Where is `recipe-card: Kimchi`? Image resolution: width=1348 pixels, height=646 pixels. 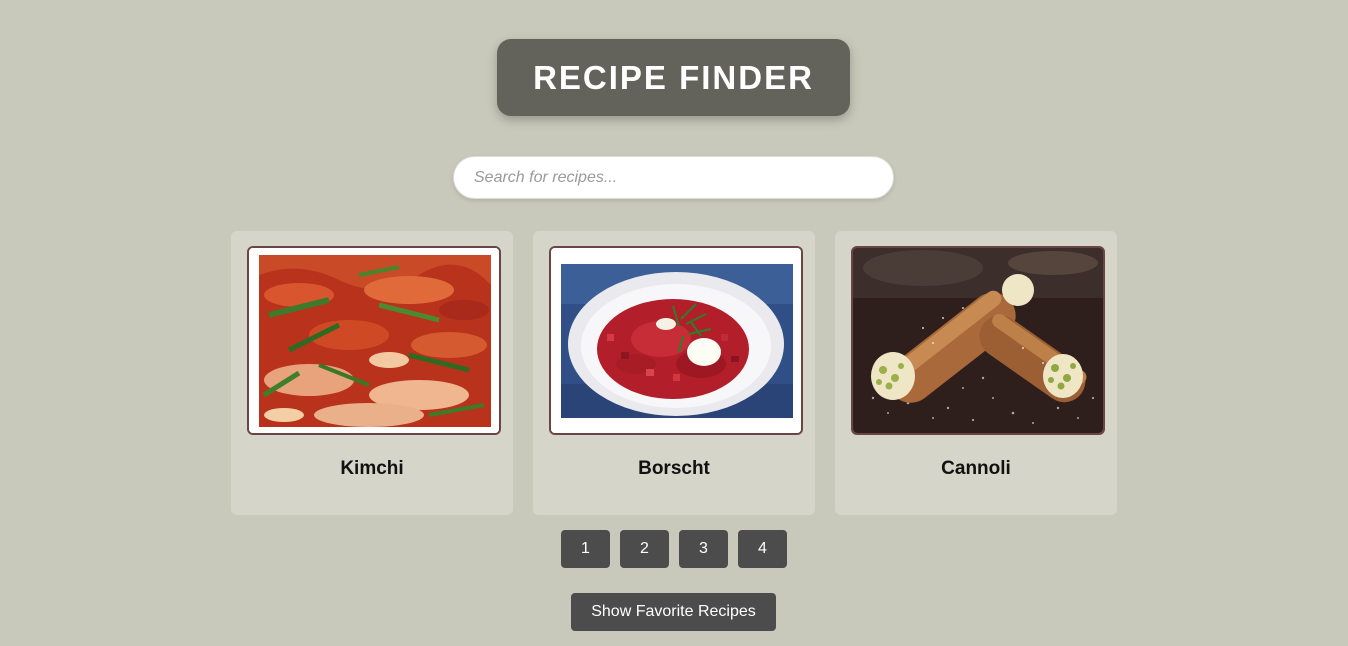 recipe-card: Kimchi is located at coordinates (372, 373).